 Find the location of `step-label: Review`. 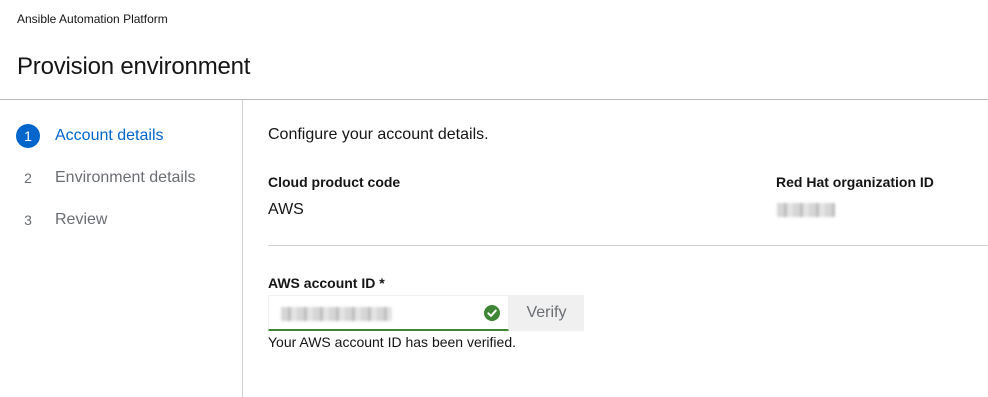

step-label: Review is located at coordinates (81, 219).